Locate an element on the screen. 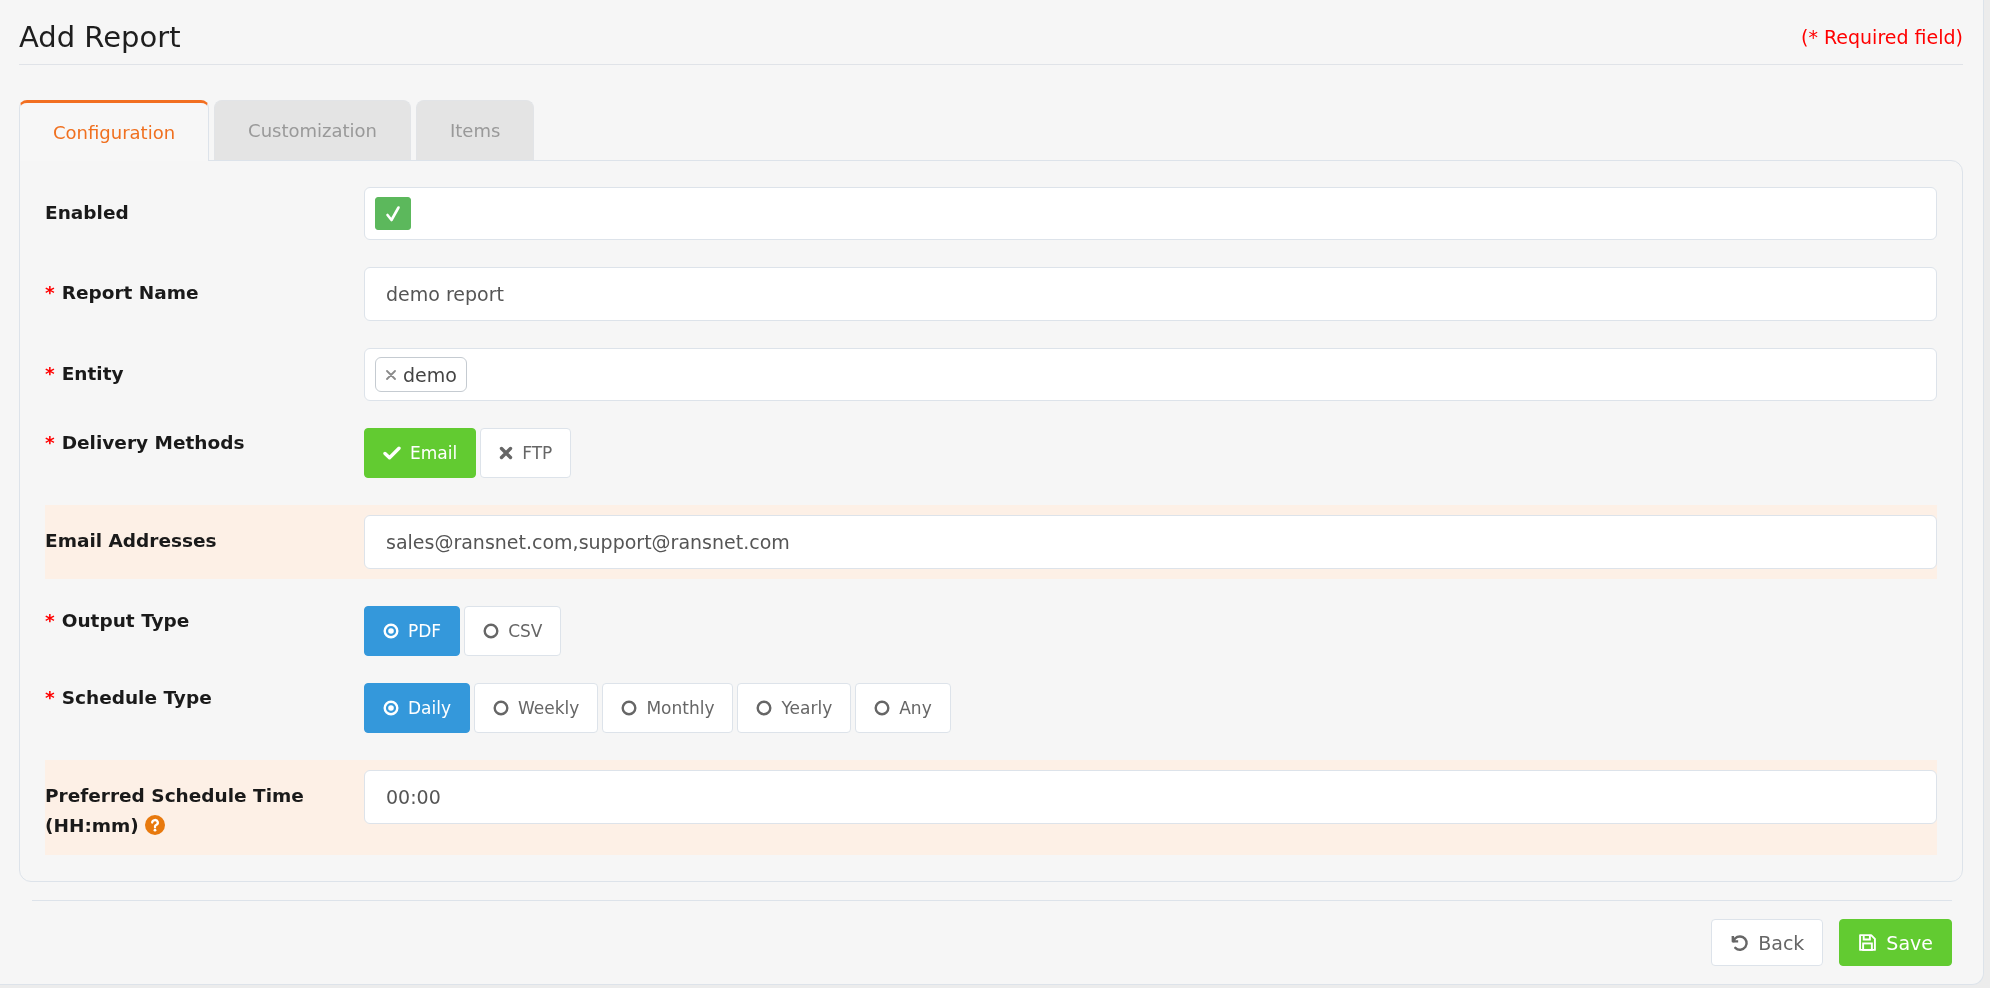  field-label: Output Type is located at coordinates (125, 620).